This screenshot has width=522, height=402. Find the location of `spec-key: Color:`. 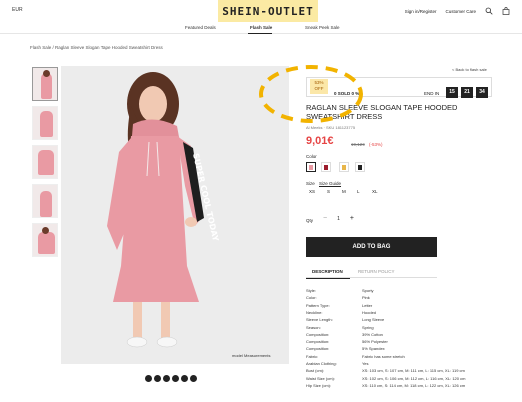

spec-key: Color: is located at coordinates (311, 298).